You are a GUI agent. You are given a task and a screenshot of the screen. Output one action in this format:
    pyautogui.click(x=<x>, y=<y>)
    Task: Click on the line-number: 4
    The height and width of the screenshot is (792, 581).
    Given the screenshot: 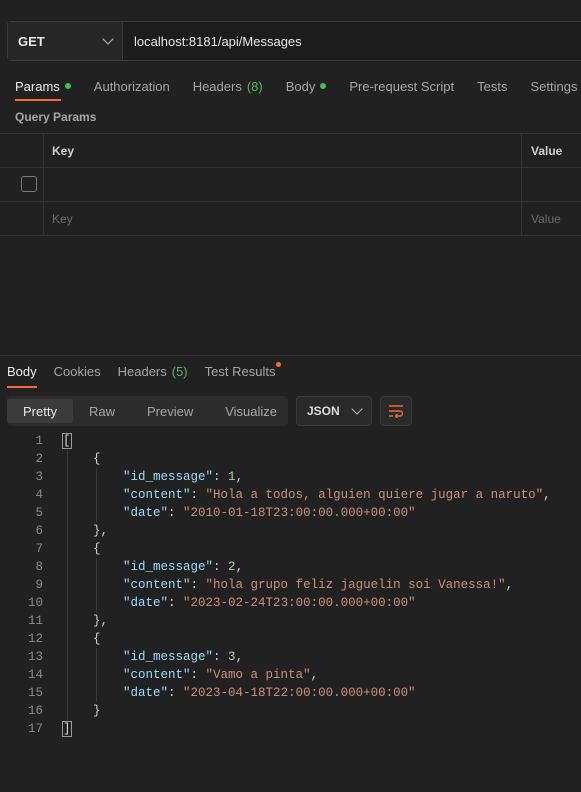 What is the action you would take?
    pyautogui.click(x=39, y=495)
    